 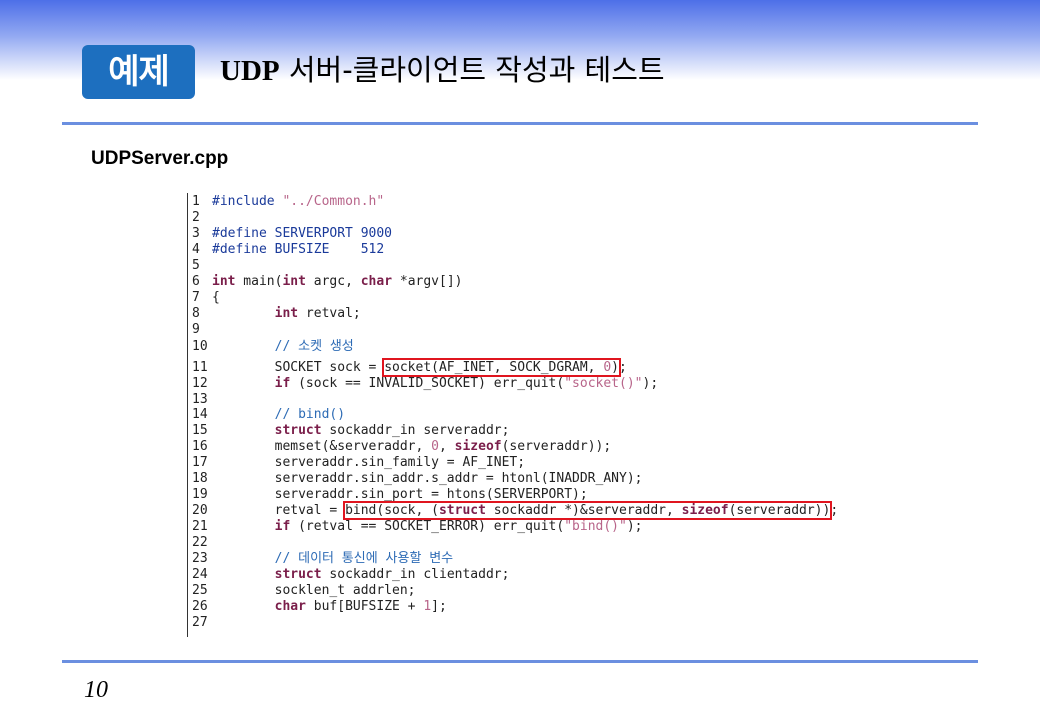 I want to click on line-number: 1, so click(x=196, y=201).